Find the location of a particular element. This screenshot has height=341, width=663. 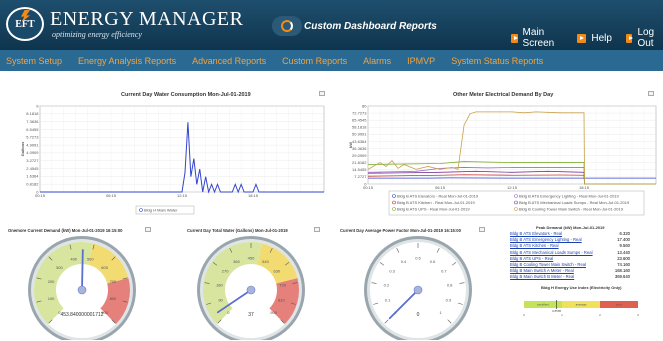

gauge-tick-label: 630 is located at coordinates (277, 271).